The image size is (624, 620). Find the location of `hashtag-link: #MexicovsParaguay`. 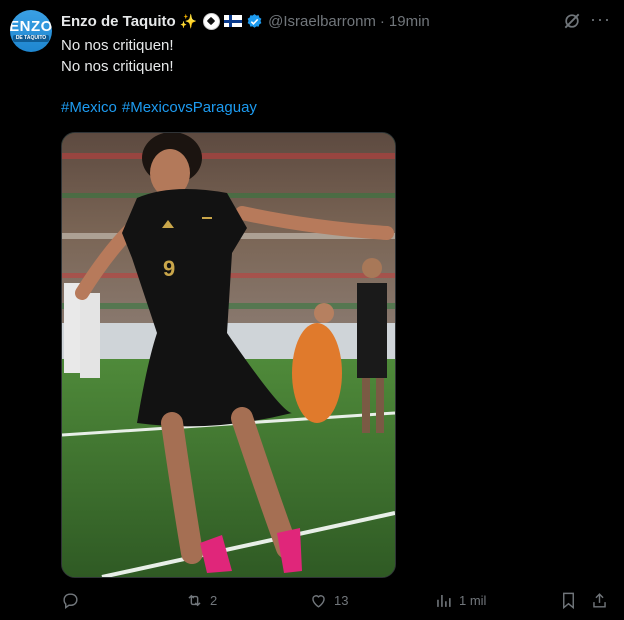

hashtag-link: #MexicovsParaguay is located at coordinates (189, 107).